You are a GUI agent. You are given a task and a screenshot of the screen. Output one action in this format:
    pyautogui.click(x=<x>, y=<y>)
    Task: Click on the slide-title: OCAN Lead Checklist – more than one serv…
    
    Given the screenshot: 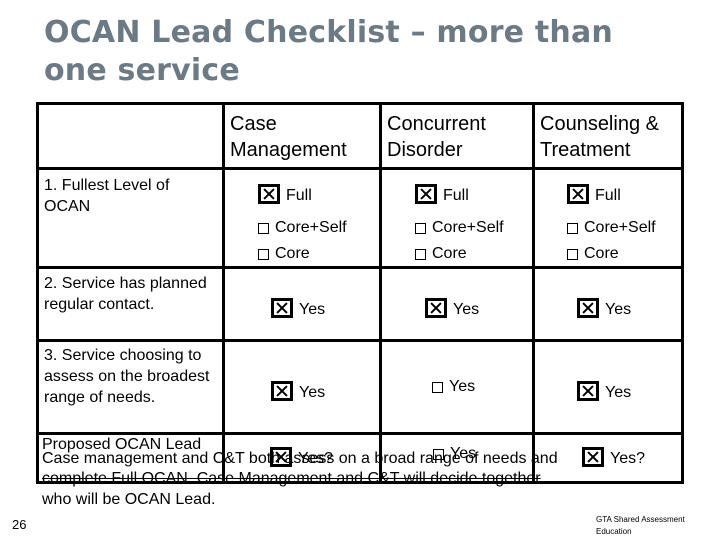 What is the action you would take?
    pyautogui.click(x=328, y=51)
    